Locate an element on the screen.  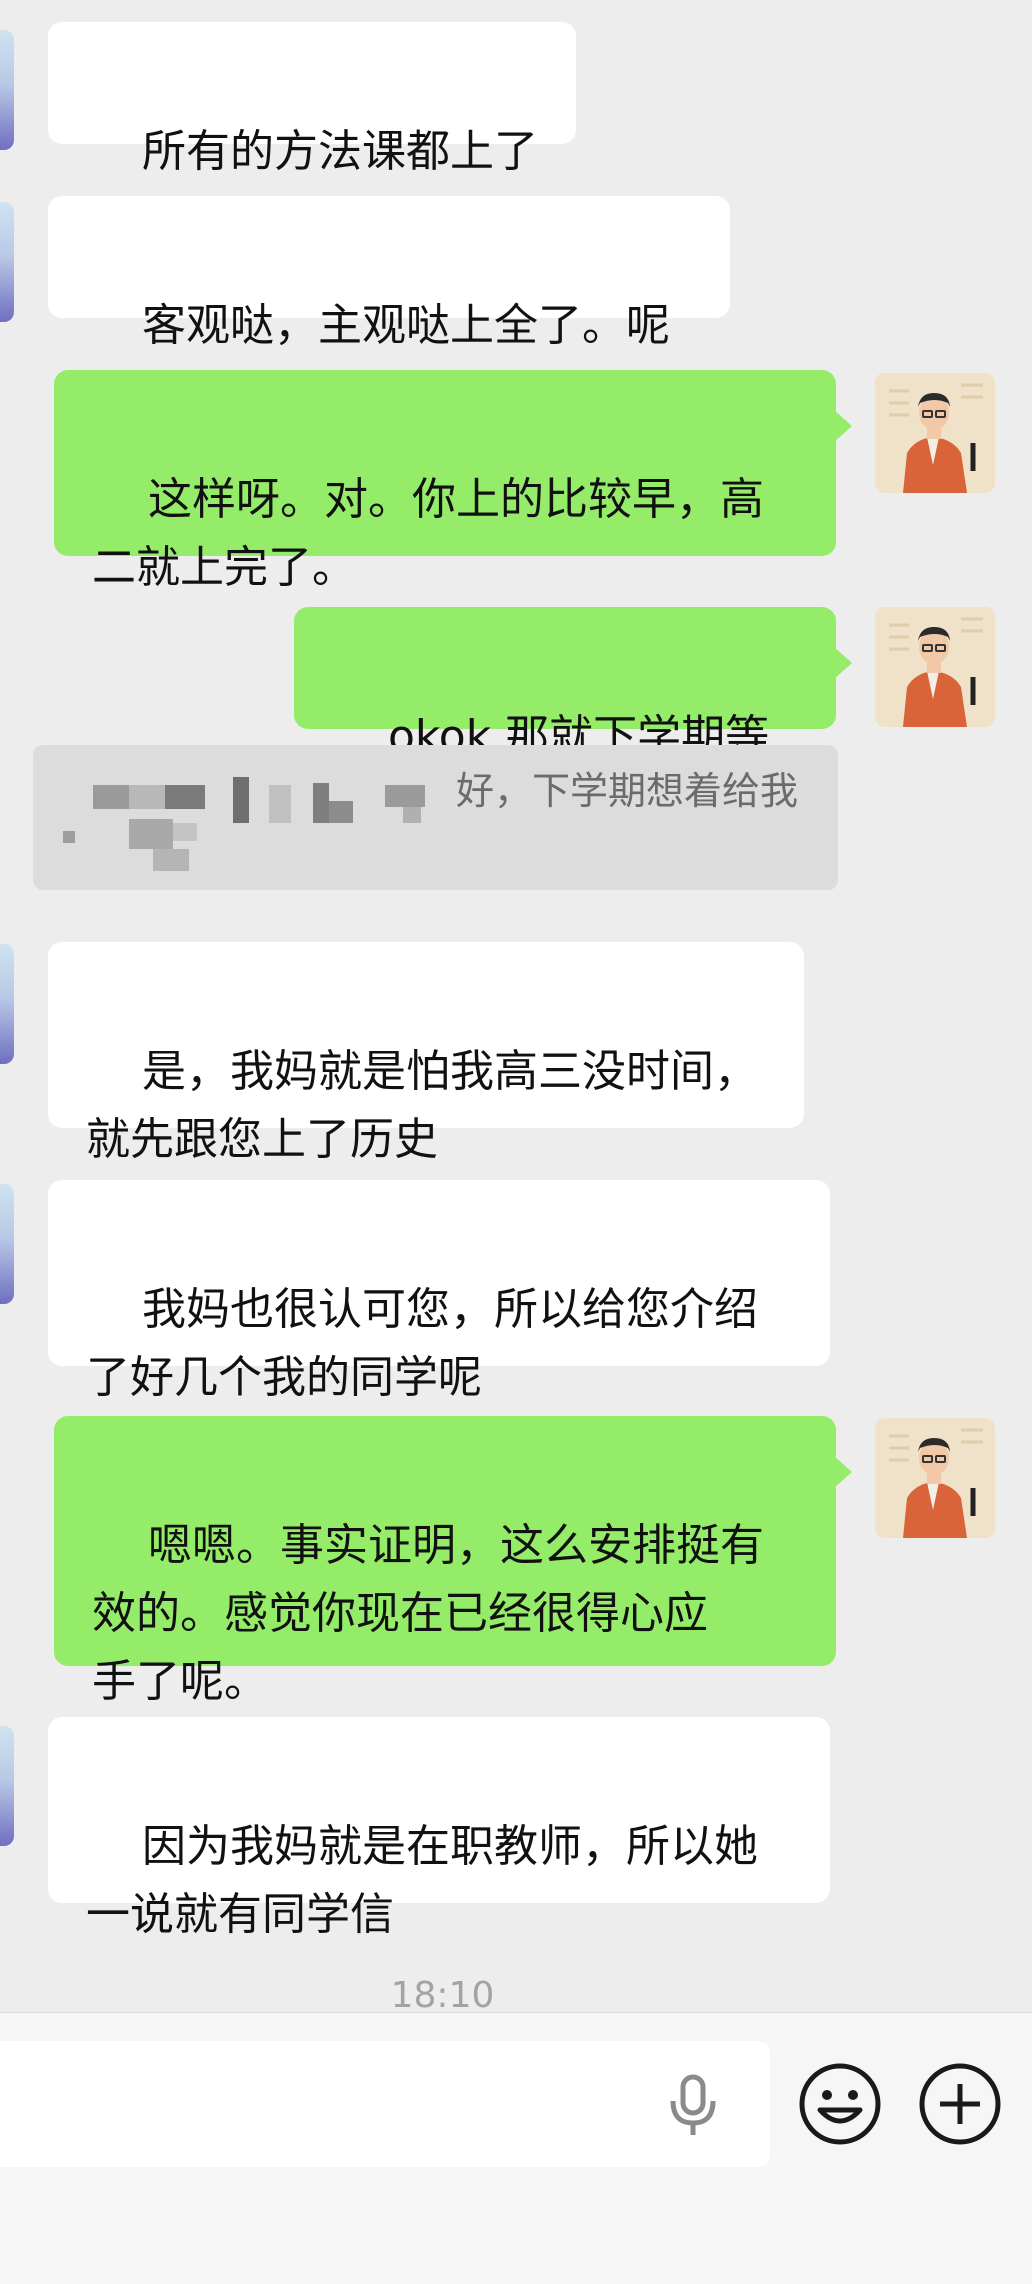
message-bubble-outgoing: 嗯嗯。事实证明，这么安排挺有 效的。感觉你现在已经很得心应 手了呢。 is located at coordinates (453, 1561).